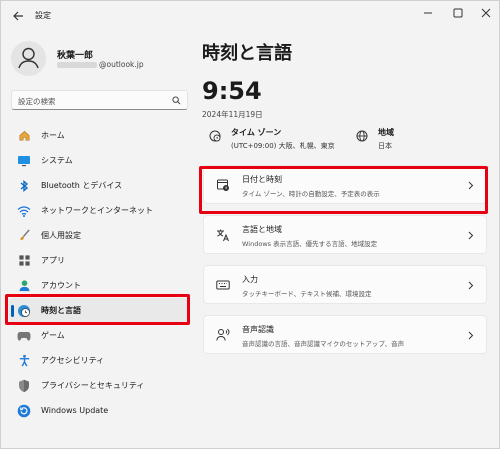  Describe the element at coordinates (215, 136) in the screenshot. I see `globe-clock-icon` at that location.